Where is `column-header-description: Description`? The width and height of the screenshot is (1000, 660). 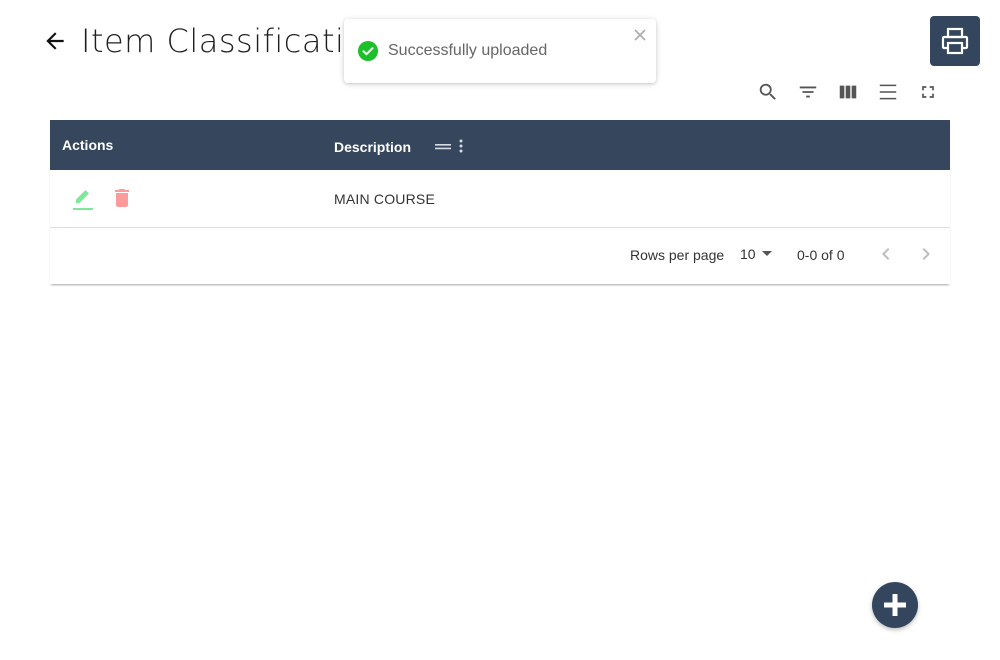
column-header-description: Description is located at coordinates (372, 147).